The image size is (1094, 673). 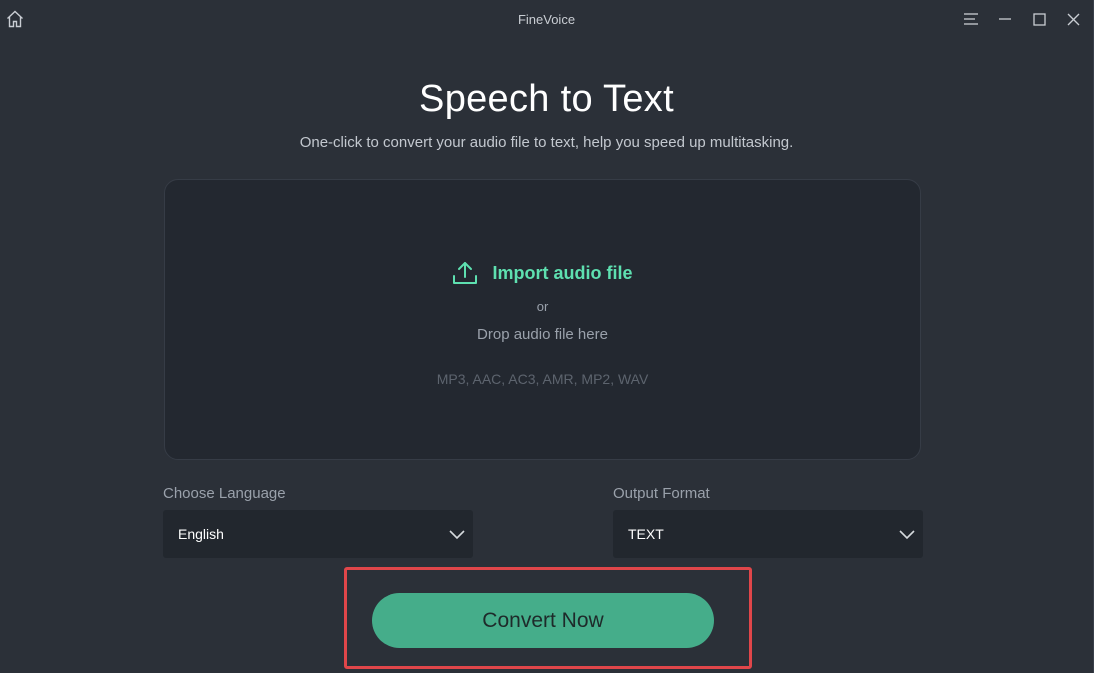 I want to click on window-controls, so click(x=1022, y=19).